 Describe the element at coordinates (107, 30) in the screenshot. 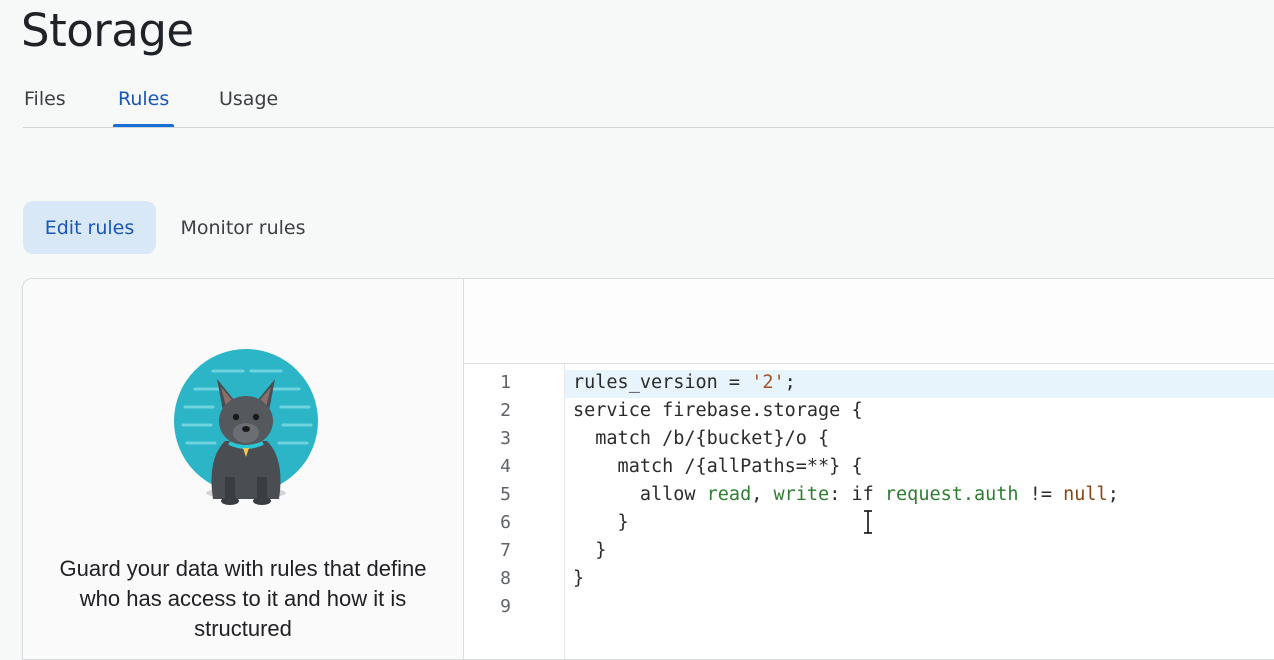

I see `page-title: Storage` at that location.